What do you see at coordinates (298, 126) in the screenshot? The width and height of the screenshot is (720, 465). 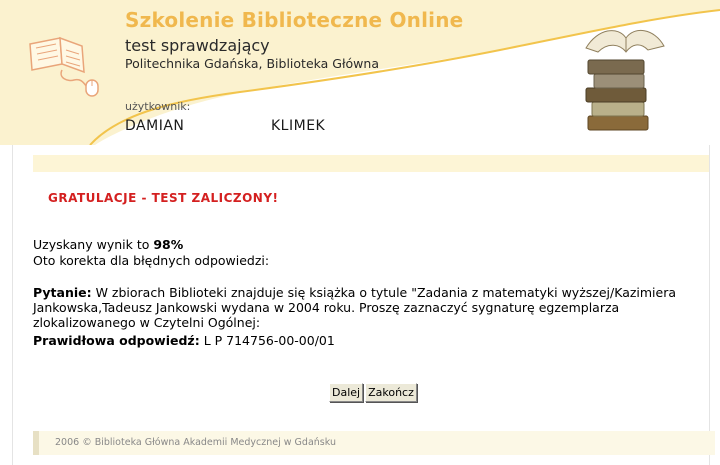 I see `user-last-name: KLIMEK` at bounding box center [298, 126].